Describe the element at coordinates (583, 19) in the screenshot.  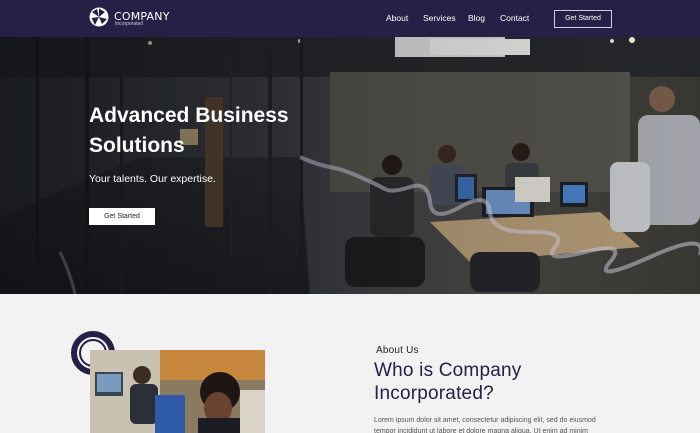
I see `nav-get-started-button: Get Started` at that location.